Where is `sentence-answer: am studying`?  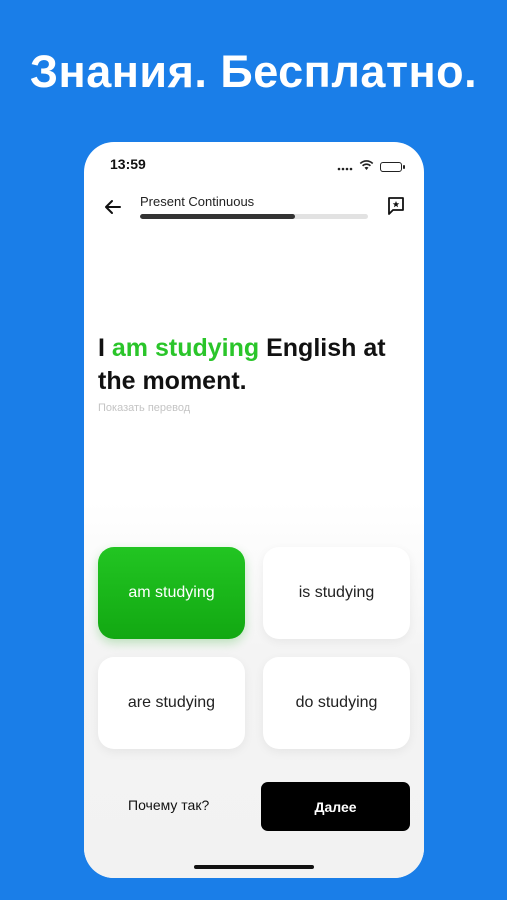
sentence-answer: am studying is located at coordinates (185, 348).